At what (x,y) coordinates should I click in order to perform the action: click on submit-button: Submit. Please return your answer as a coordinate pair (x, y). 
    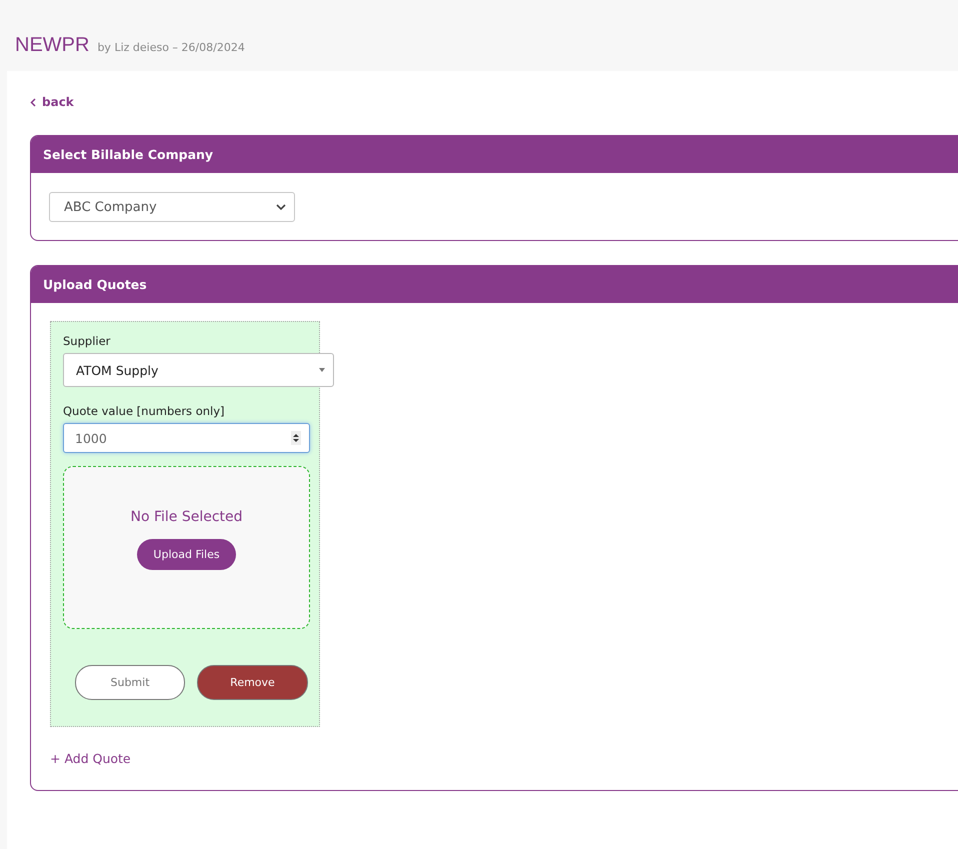
    Looking at the image, I should click on (130, 682).